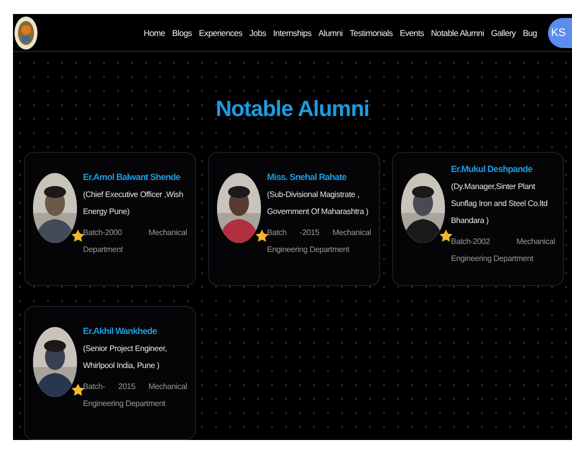  I want to click on alumni-name: Er.Akhil Wankhede, so click(120, 331).